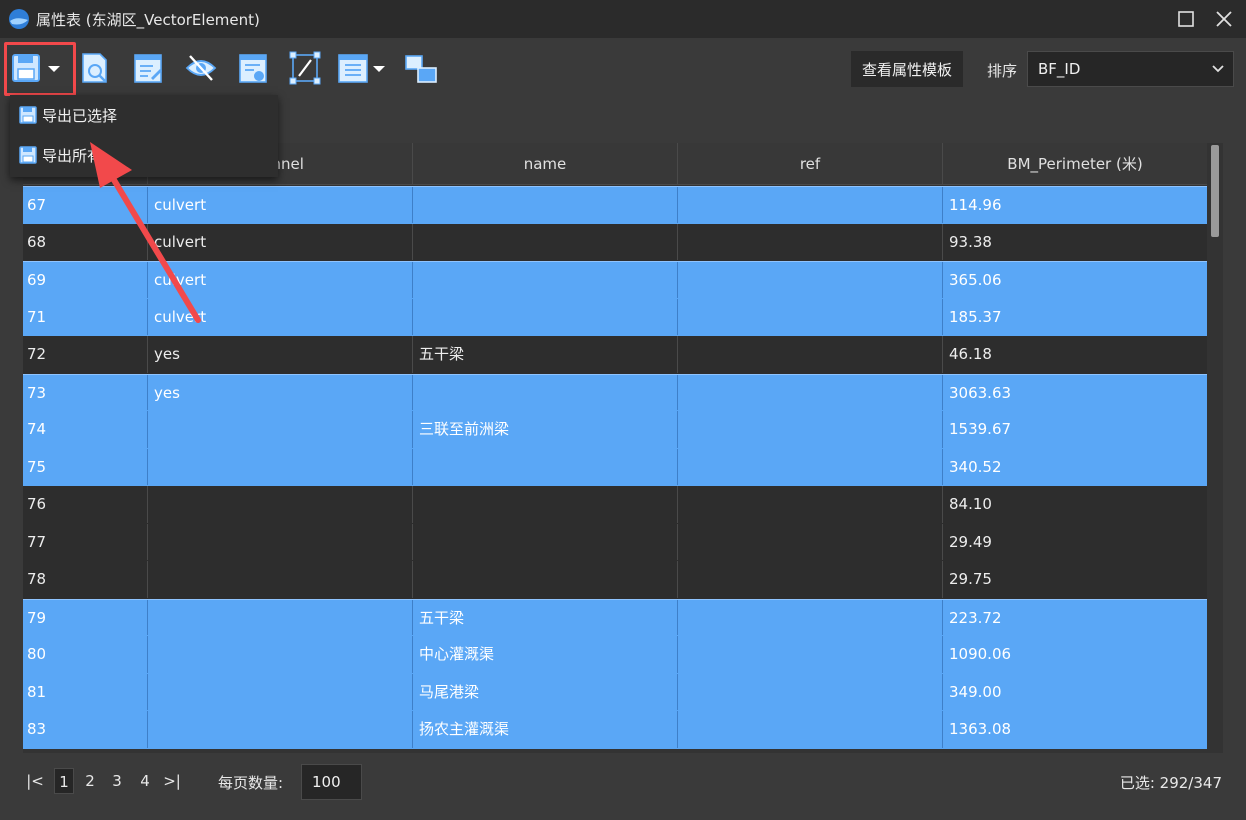  I want to click on cell-id: 83, so click(85, 729).